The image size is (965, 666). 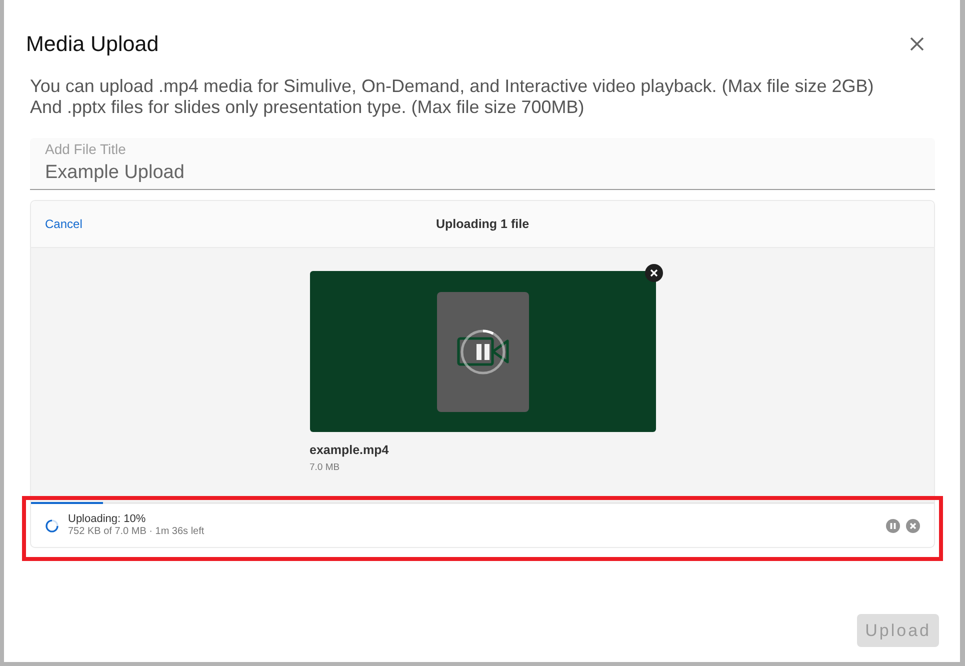 I want to click on pause-upload-button, so click(x=893, y=525).